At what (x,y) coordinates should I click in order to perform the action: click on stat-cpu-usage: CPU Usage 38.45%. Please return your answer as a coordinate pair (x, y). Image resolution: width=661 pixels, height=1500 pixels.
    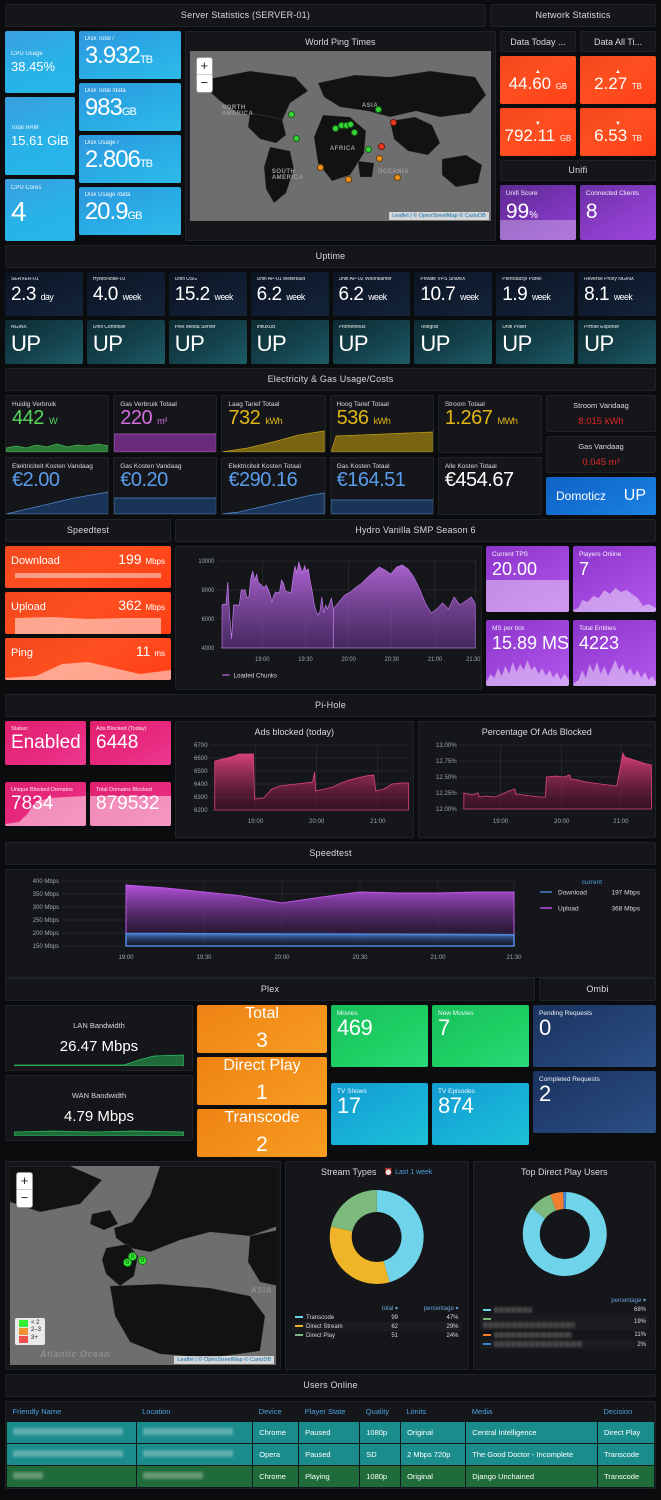
    Looking at the image, I should click on (40, 62).